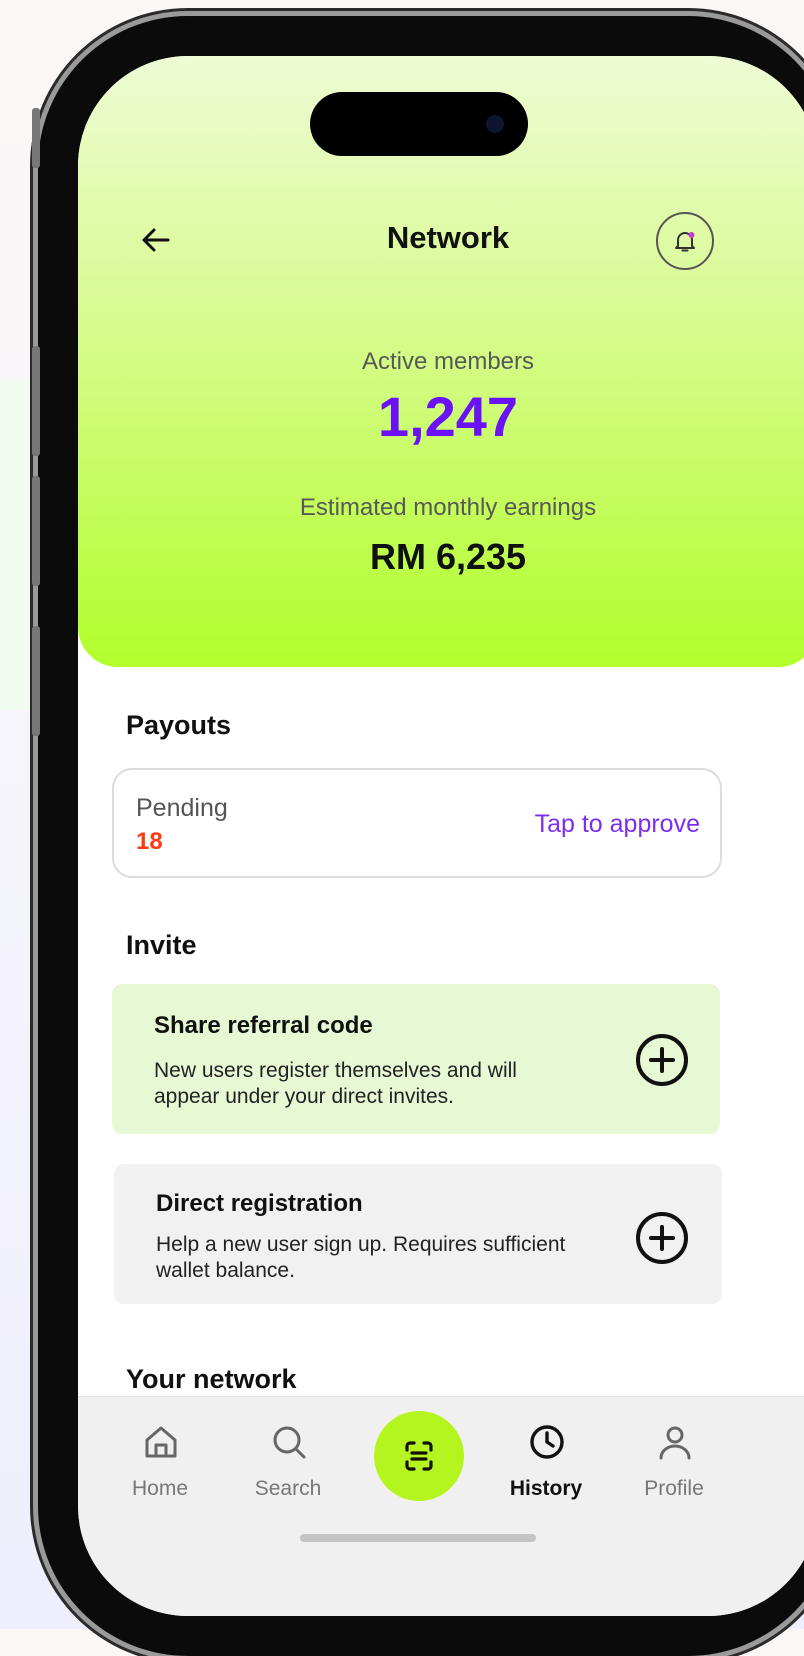 The width and height of the screenshot is (804, 1656). I want to click on camera-dot, so click(495, 124).